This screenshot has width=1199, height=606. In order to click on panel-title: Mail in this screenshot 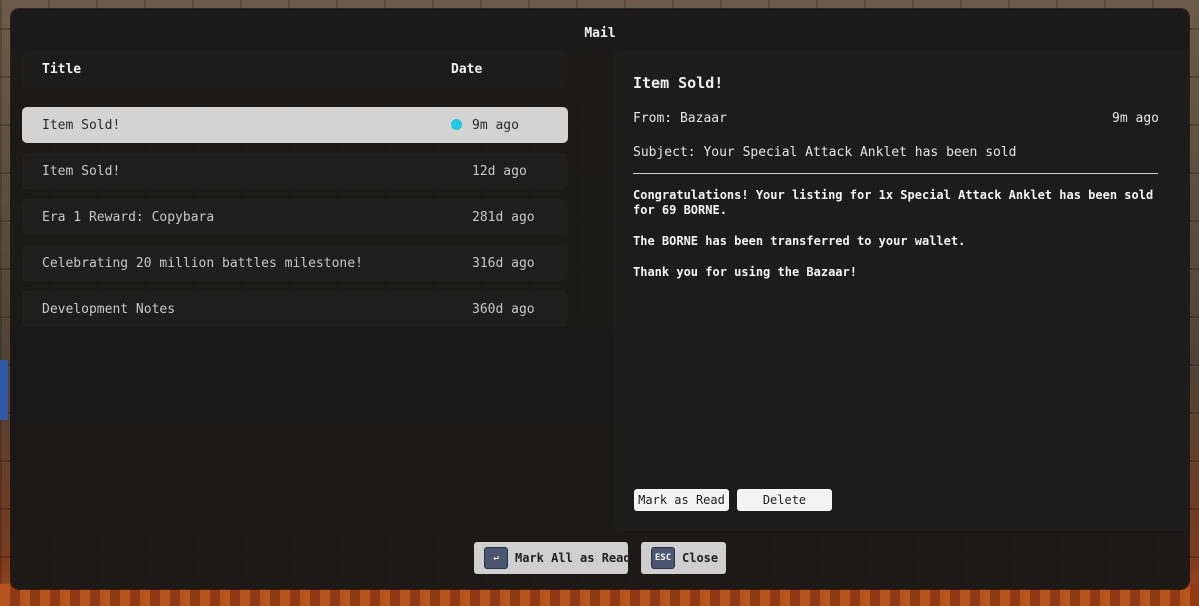, I will do `click(600, 33)`.